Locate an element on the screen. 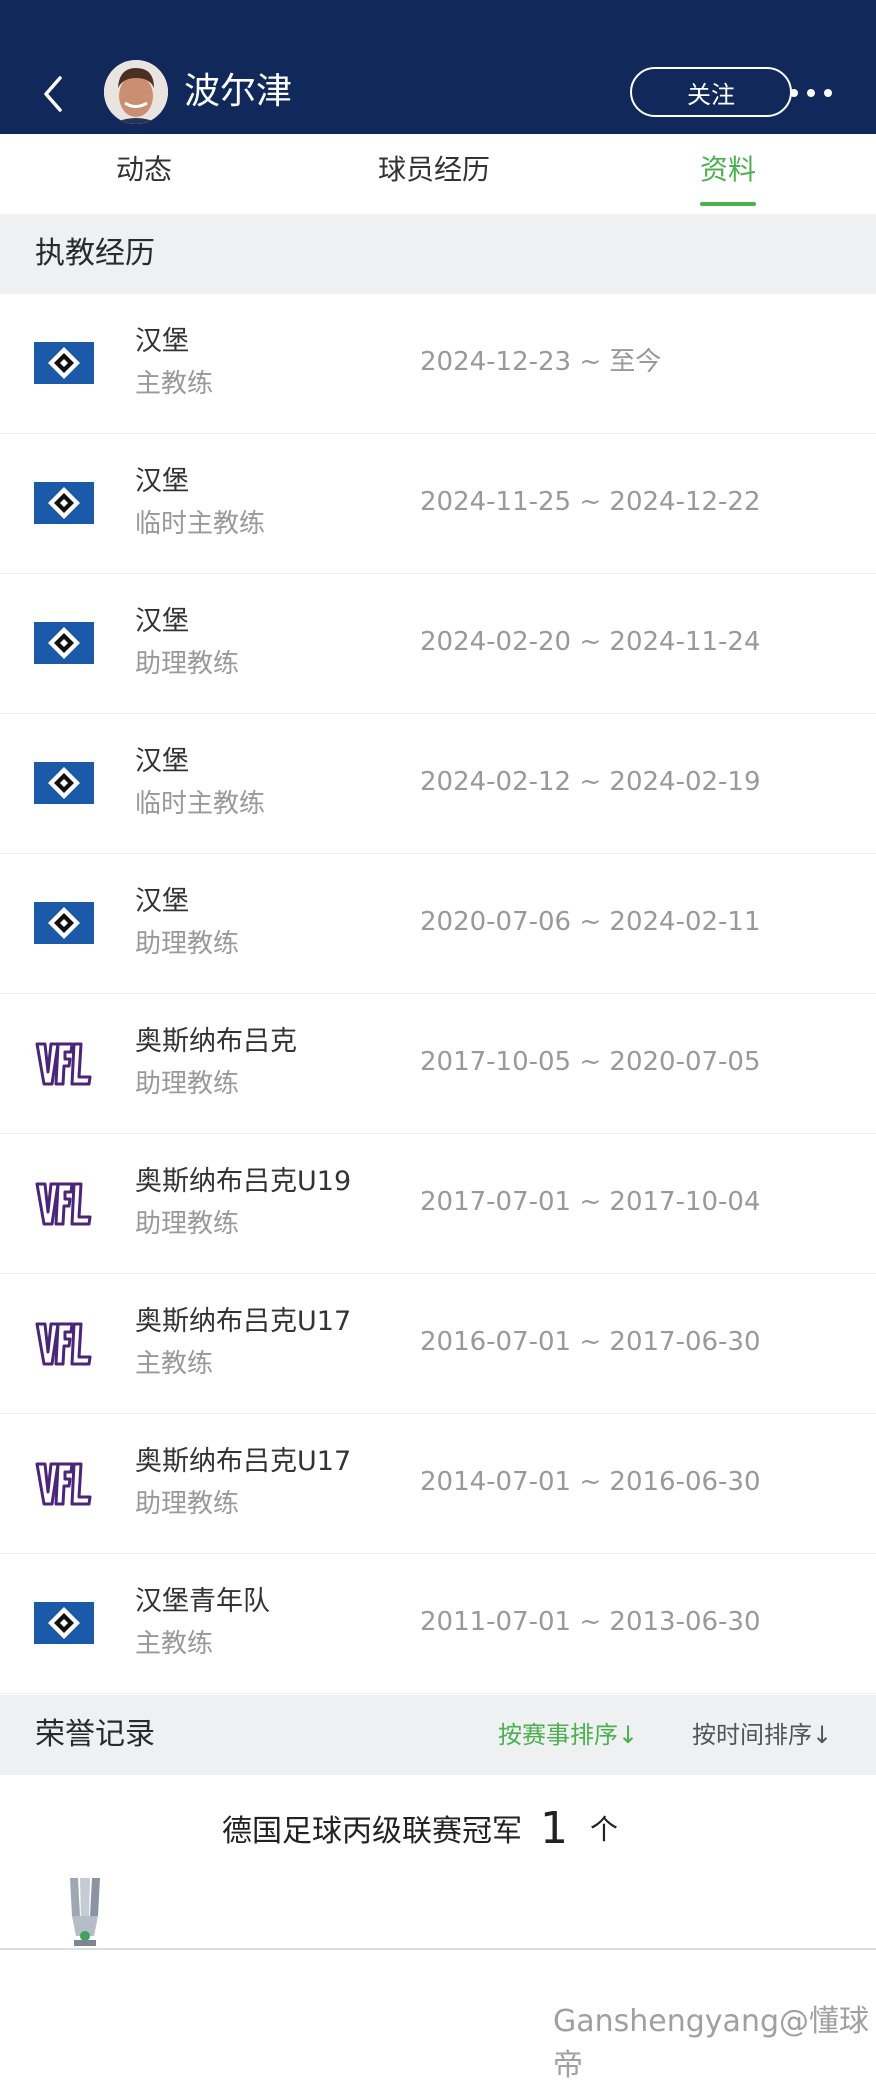 The width and height of the screenshot is (876, 2084). tab-bar: 动态 球员经历 资料 is located at coordinates (438, 174).